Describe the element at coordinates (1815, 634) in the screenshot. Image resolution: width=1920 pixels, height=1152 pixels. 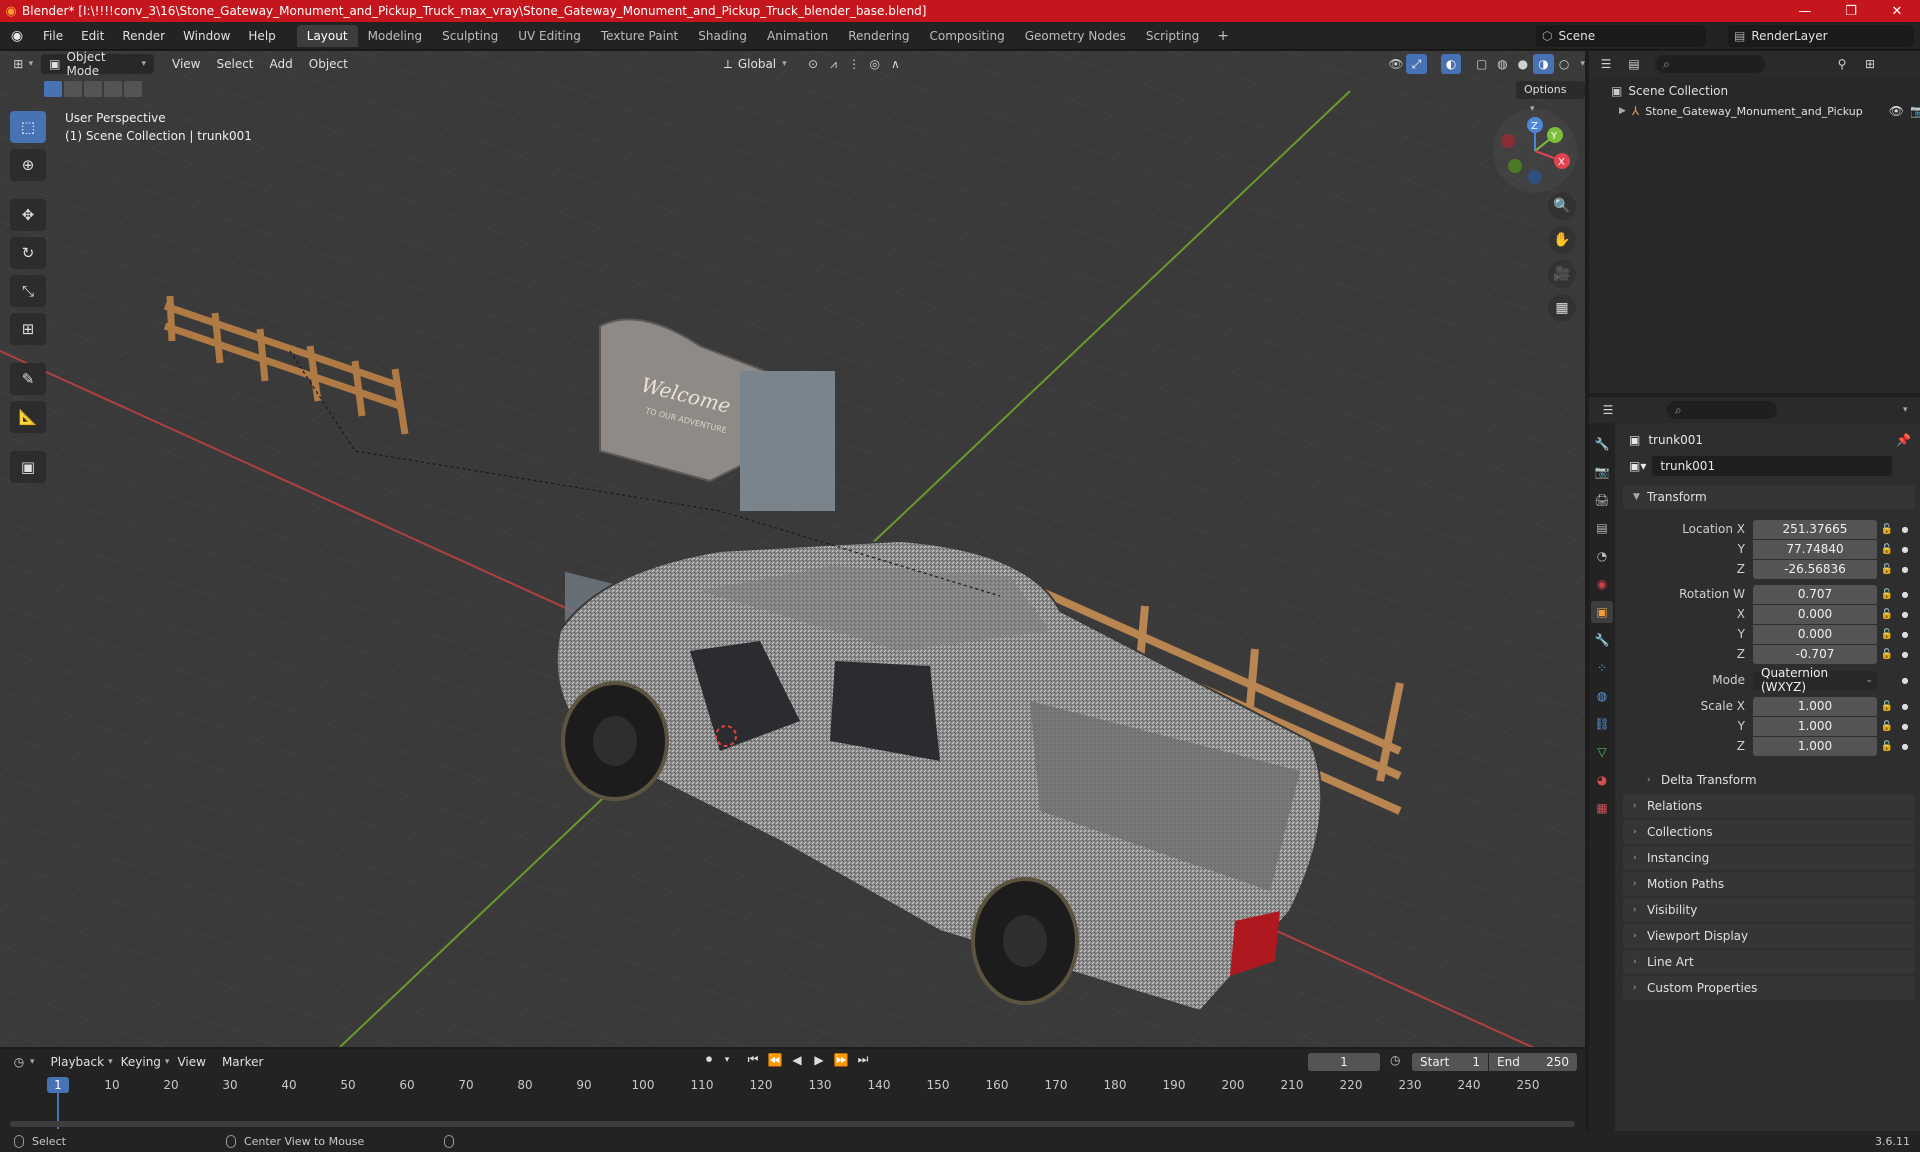
I see `rotation-y-field: 0.000` at that location.